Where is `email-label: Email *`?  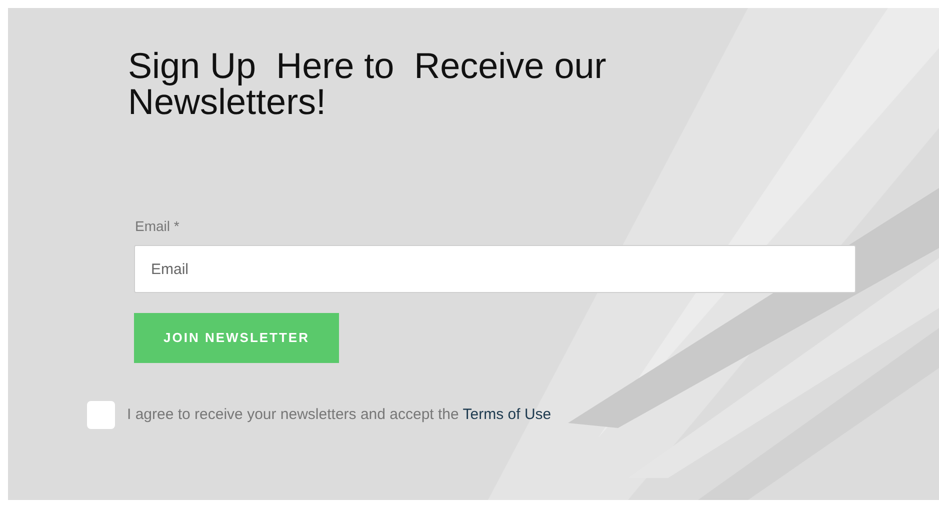
email-label: Email * is located at coordinates (157, 226).